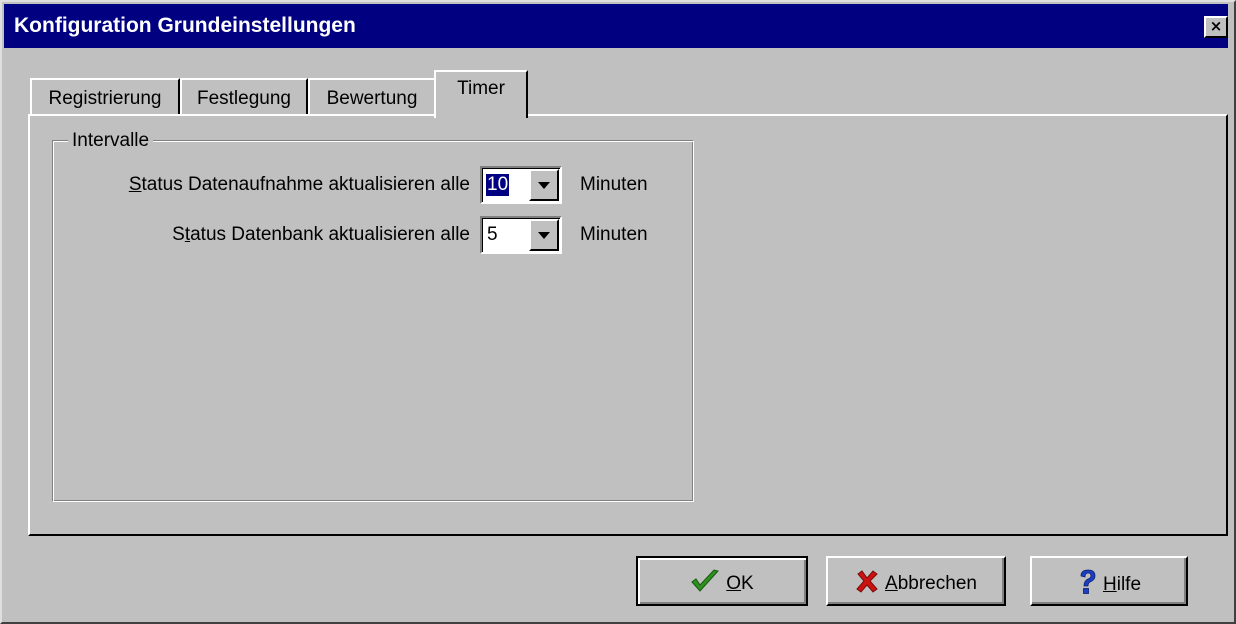 This screenshot has height=624, width=1236. What do you see at coordinates (740, 583) in the screenshot?
I see `ok-label: OK` at bounding box center [740, 583].